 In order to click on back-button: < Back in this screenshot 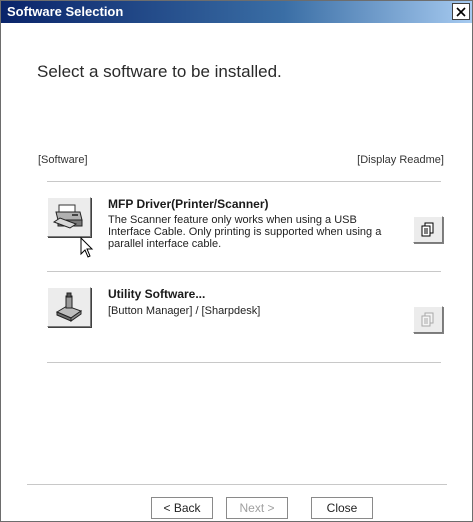, I will do `click(182, 508)`.